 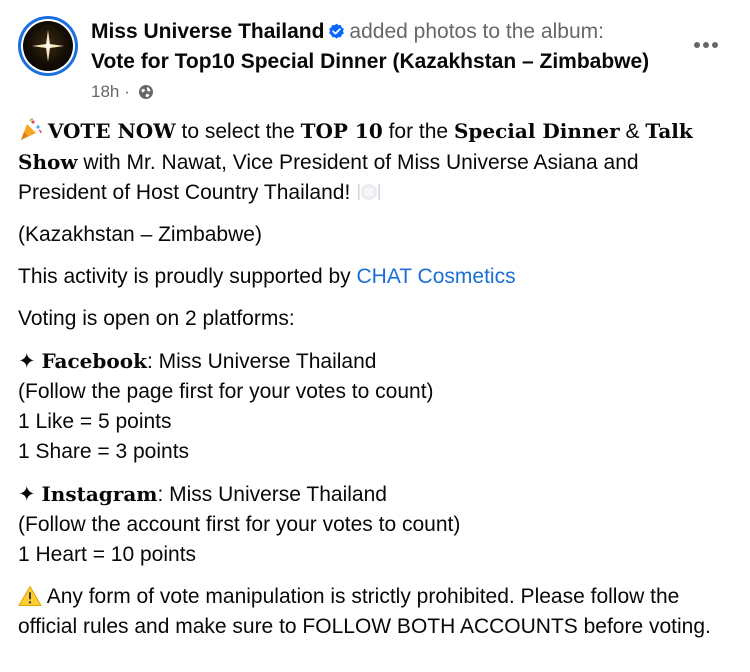 I want to click on warning-icon, so click(x=30, y=596).